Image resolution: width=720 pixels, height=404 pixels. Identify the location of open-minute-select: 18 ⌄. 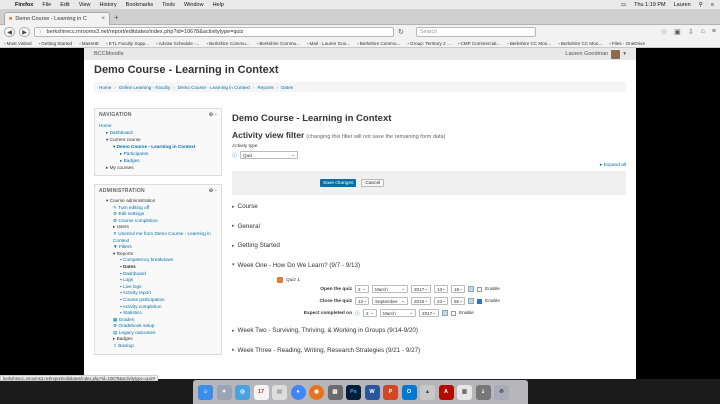
(458, 289).